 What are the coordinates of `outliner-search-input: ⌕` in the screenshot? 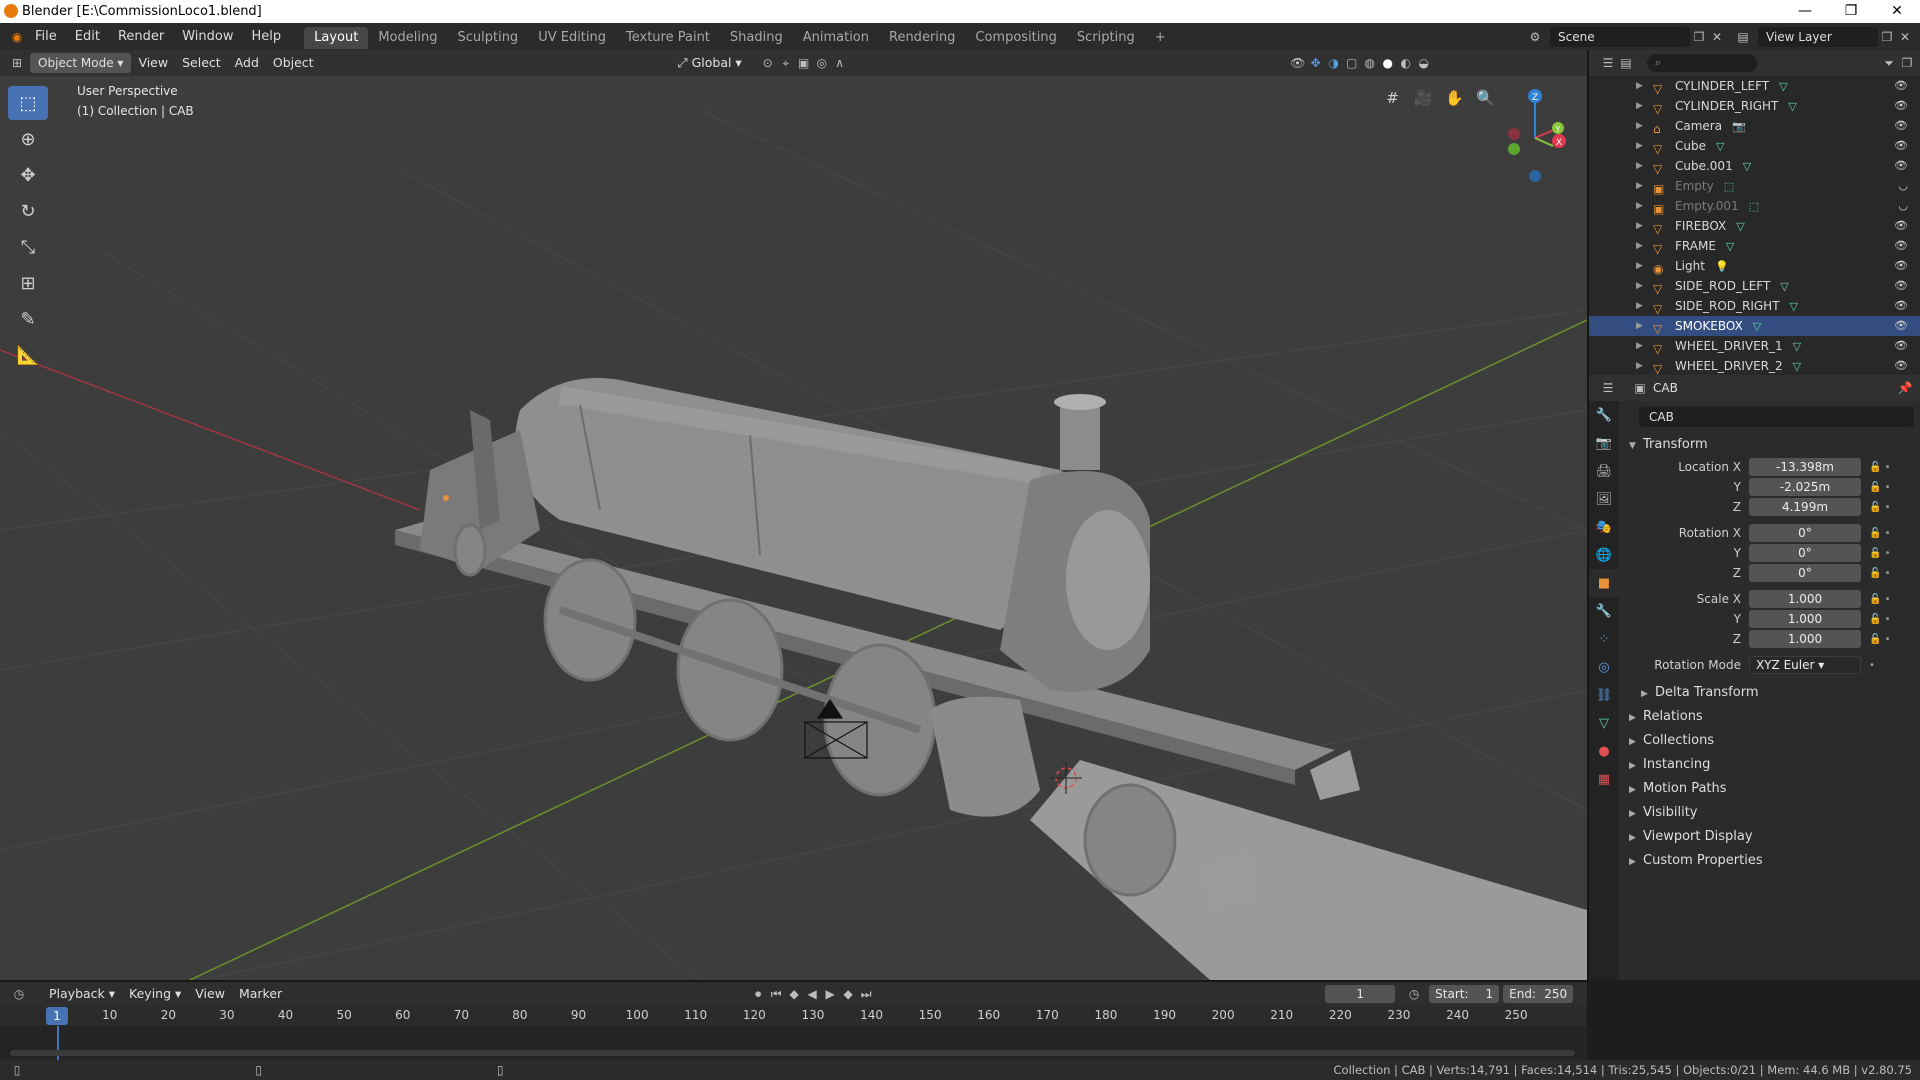 It's located at (1702, 63).